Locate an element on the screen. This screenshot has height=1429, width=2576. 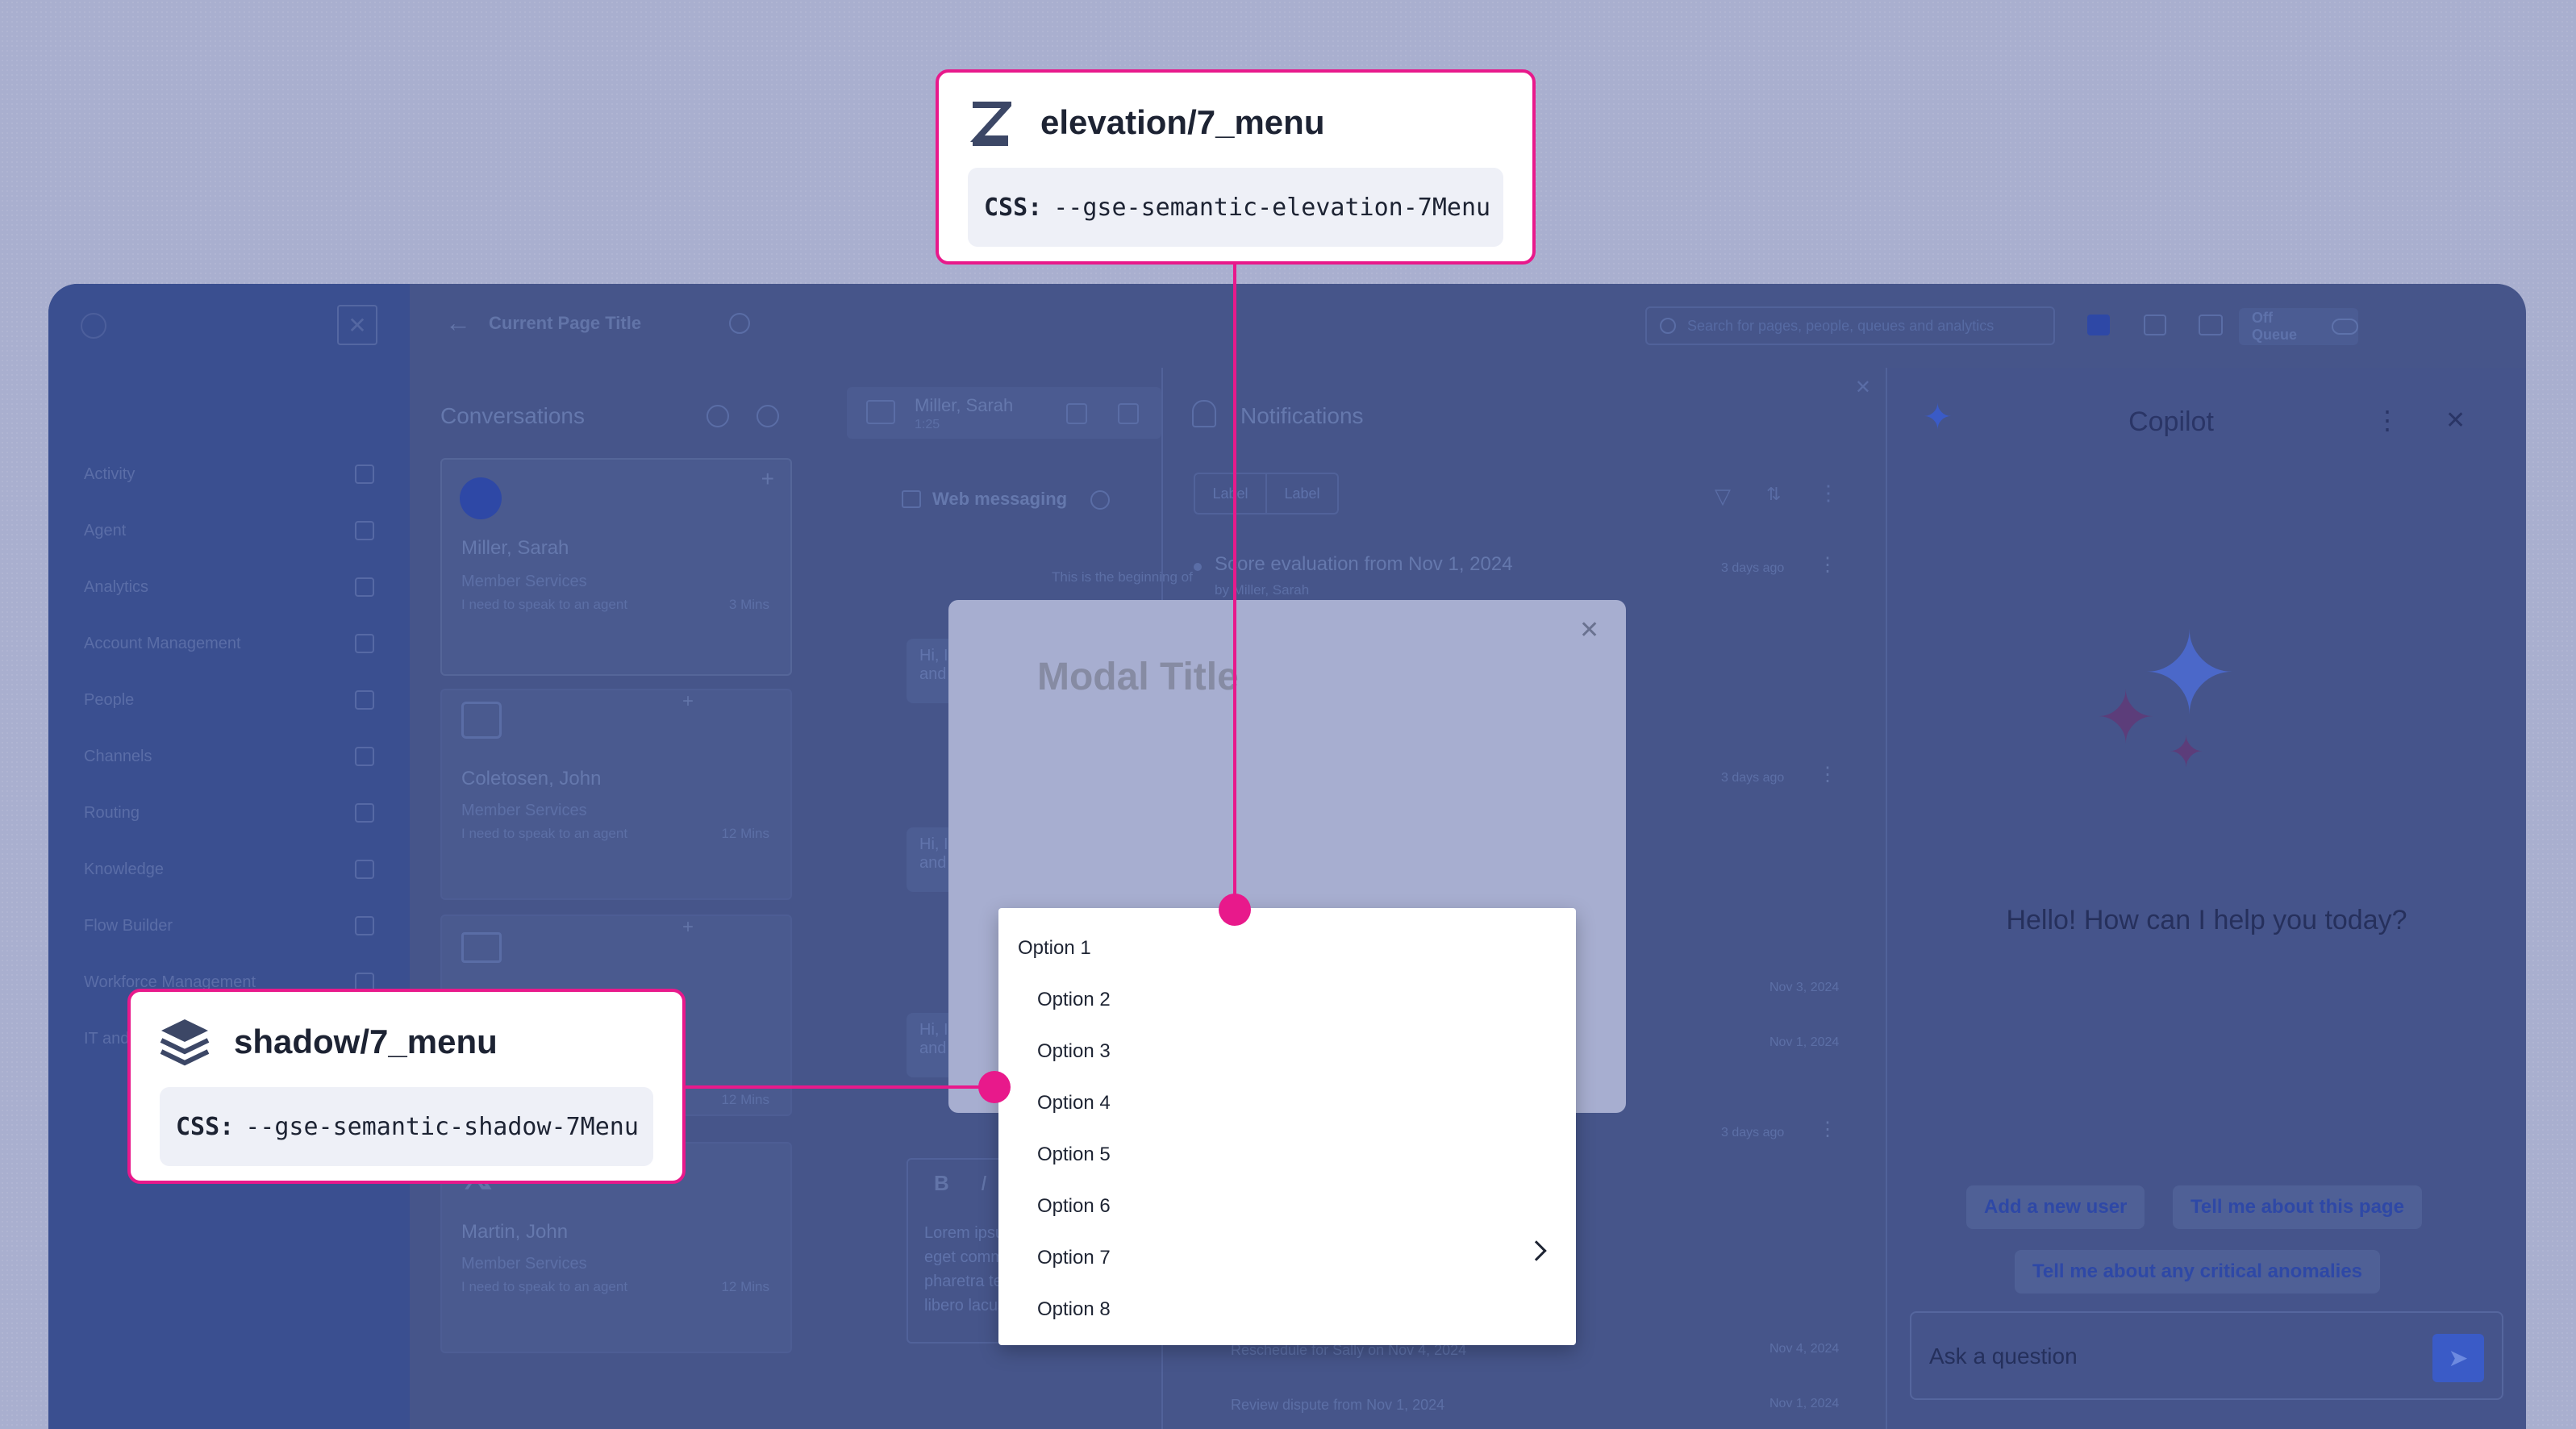
copilot-chip-add-user: Add a new user is located at coordinates (2055, 1207).